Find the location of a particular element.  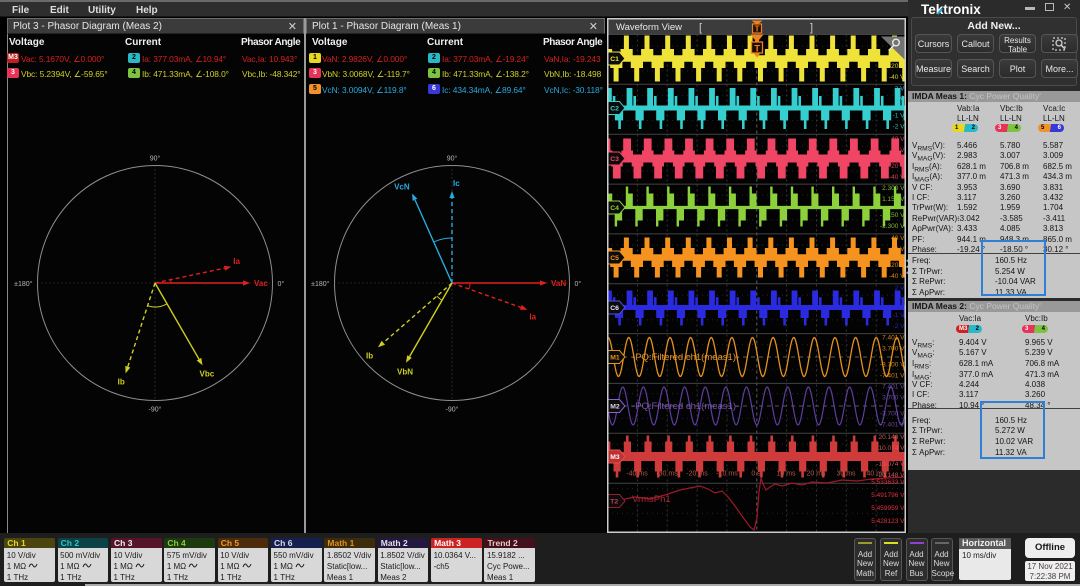

svg-text: 5.459959 V is located at coordinates (888, 508).